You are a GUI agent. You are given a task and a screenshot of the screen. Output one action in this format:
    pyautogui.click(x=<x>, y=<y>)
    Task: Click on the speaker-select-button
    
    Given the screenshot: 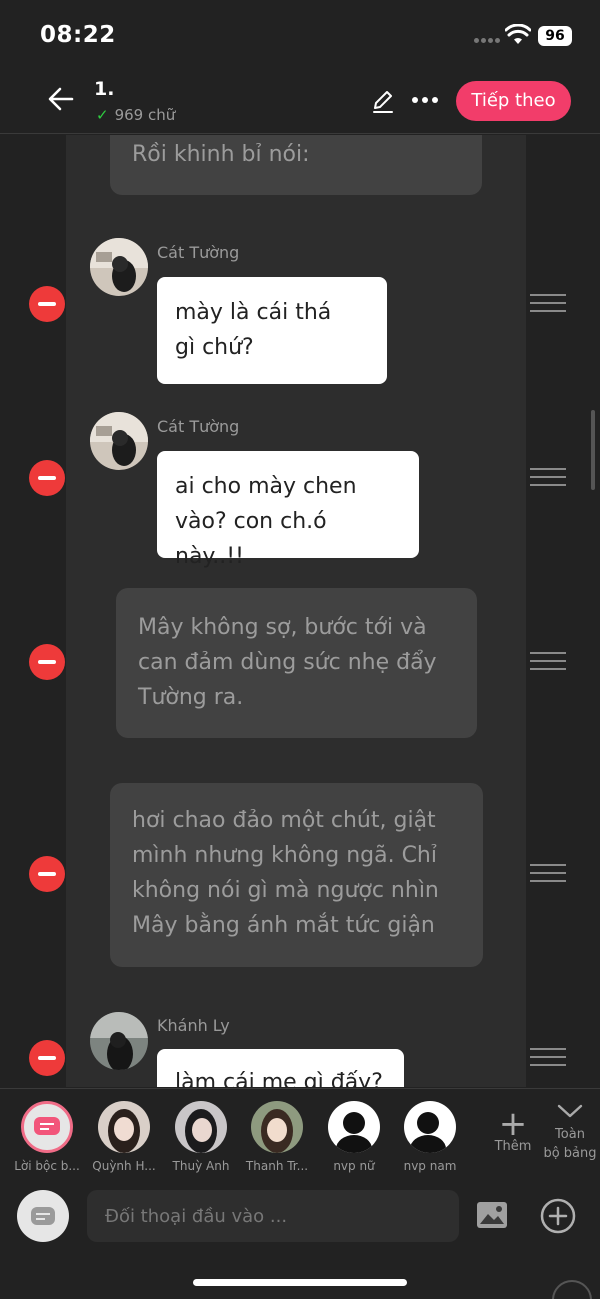 What is the action you would take?
    pyautogui.click(x=43, y=1216)
    